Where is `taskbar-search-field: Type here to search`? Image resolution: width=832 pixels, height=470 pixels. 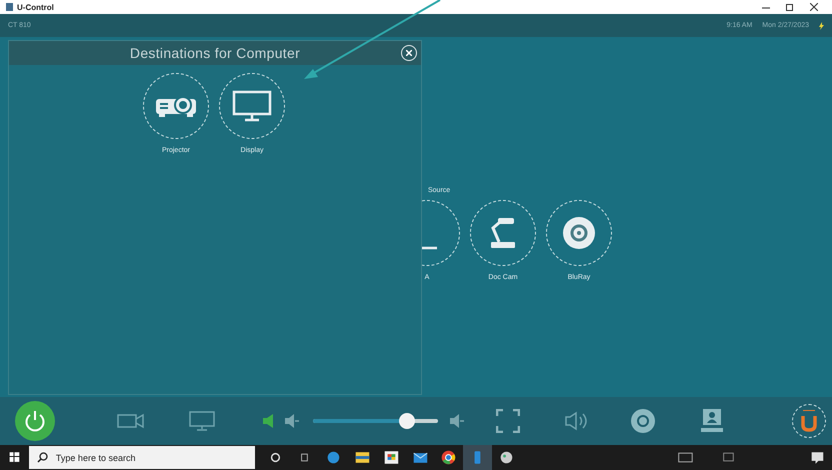
taskbar-search-field: Type here to search is located at coordinates (141, 457).